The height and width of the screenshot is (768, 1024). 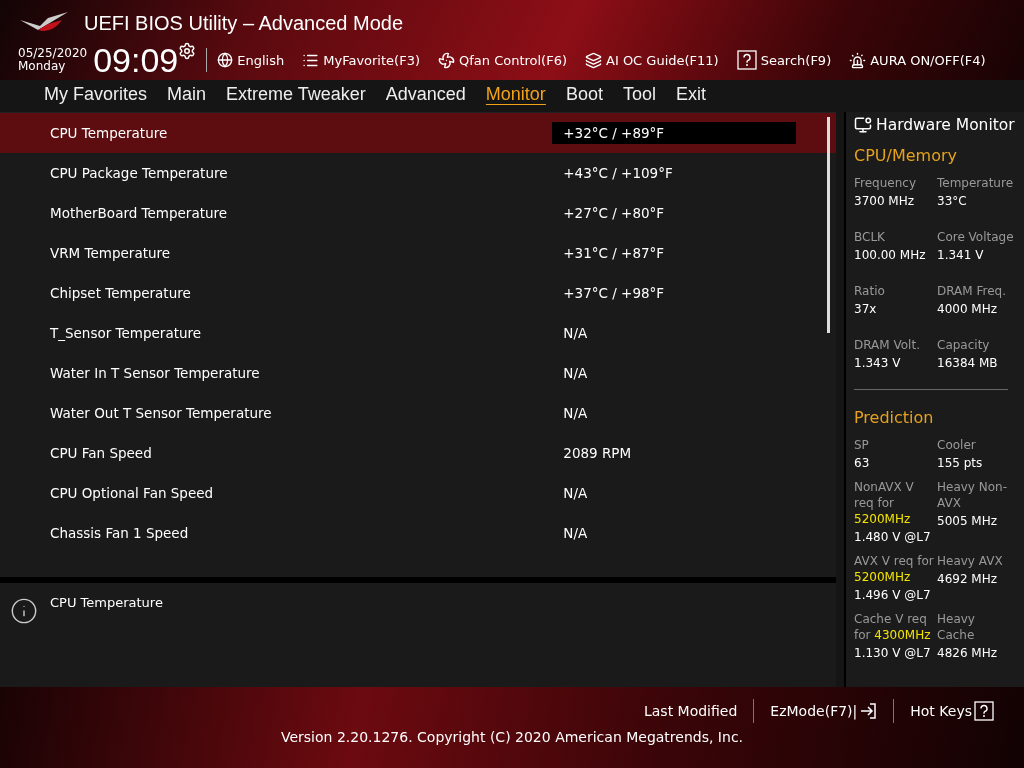 What do you see at coordinates (187, 51) in the screenshot?
I see `settings-icon` at bounding box center [187, 51].